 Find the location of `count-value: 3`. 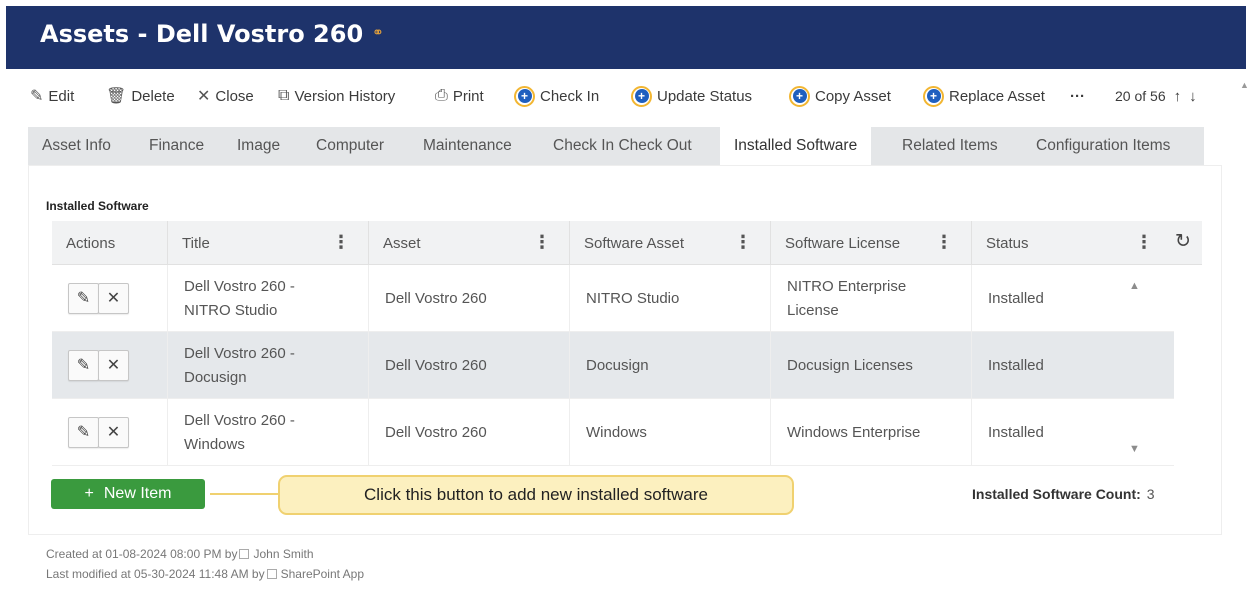

count-value: 3 is located at coordinates (1150, 494).